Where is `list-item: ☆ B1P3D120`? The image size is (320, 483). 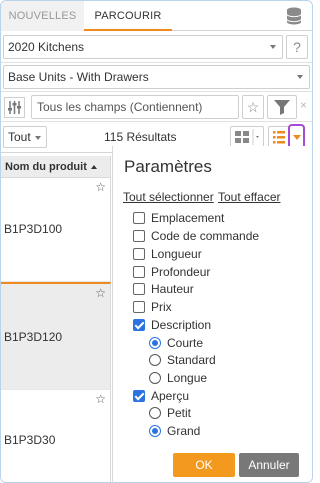
list-item: ☆ B1P3D120 is located at coordinates (56, 336).